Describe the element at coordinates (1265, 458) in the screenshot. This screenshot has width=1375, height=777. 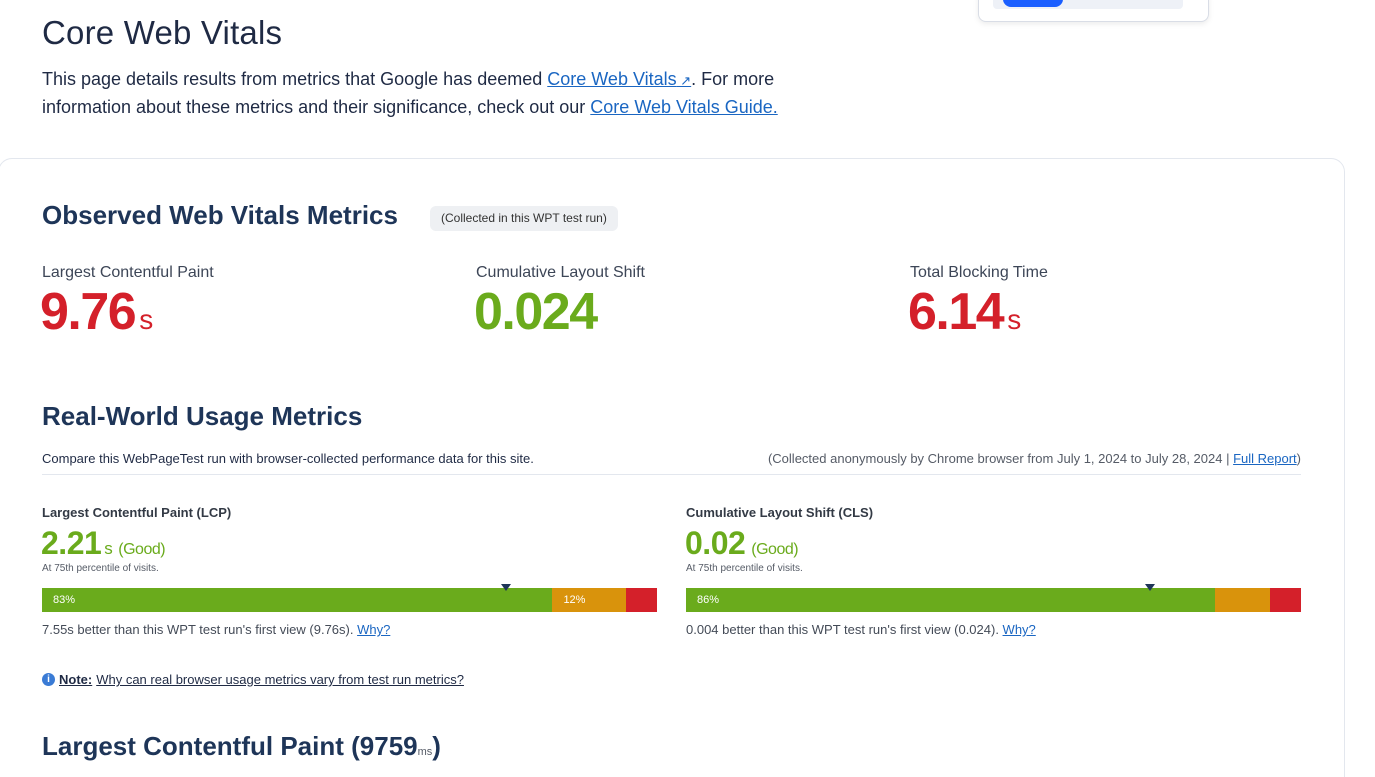
I see `full-report-link: Full Report` at that location.